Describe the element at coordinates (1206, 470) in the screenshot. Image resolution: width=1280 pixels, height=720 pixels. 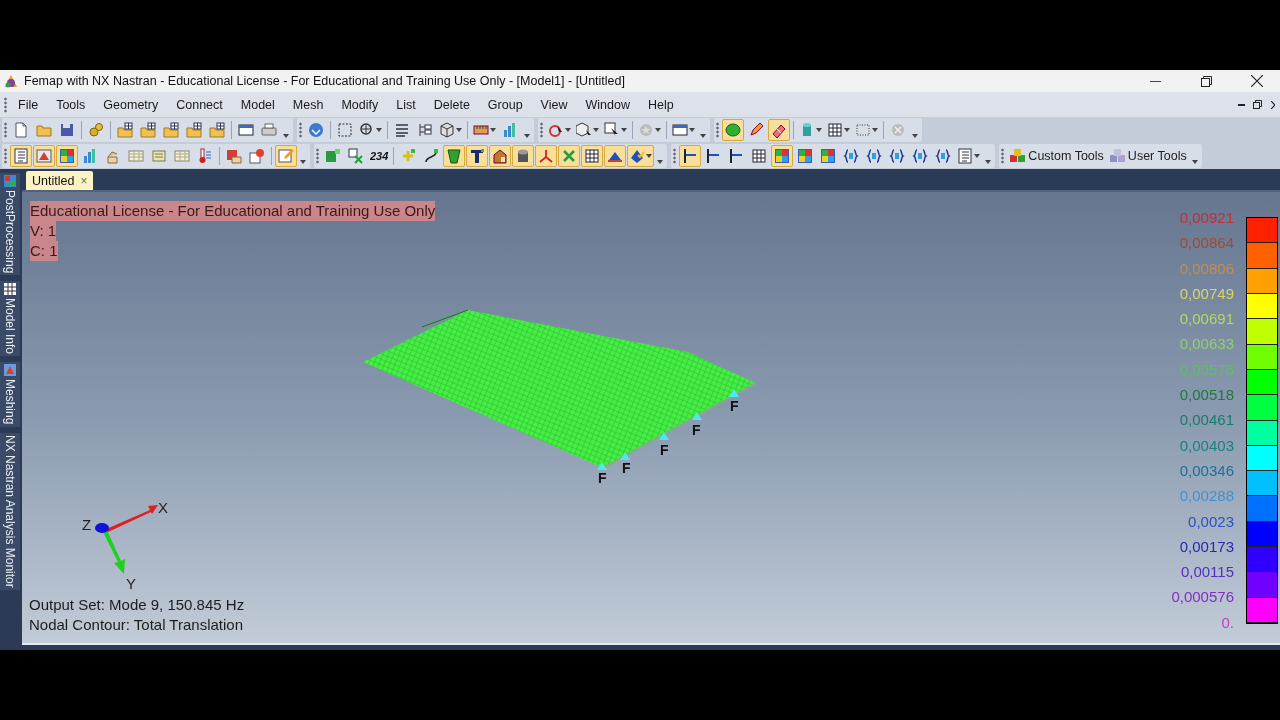
I see `legend-value: 0,00346` at that location.